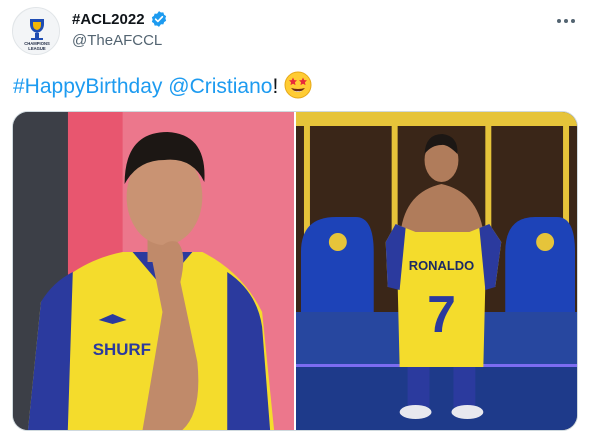  Describe the element at coordinates (37, 48) in the screenshot. I see `avatar-text-line2: LEAGUE` at that location.